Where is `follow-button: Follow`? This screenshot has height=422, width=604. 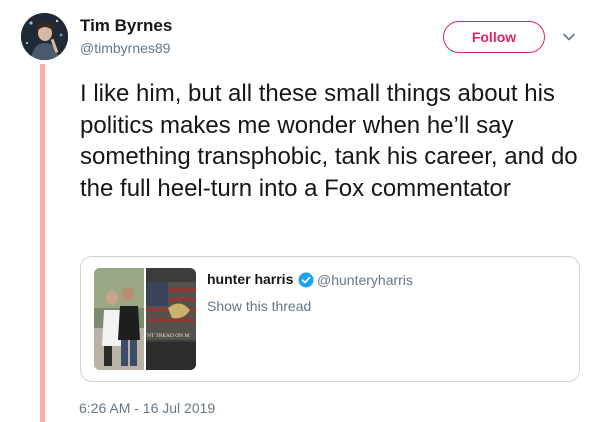
follow-button: Follow is located at coordinates (494, 37).